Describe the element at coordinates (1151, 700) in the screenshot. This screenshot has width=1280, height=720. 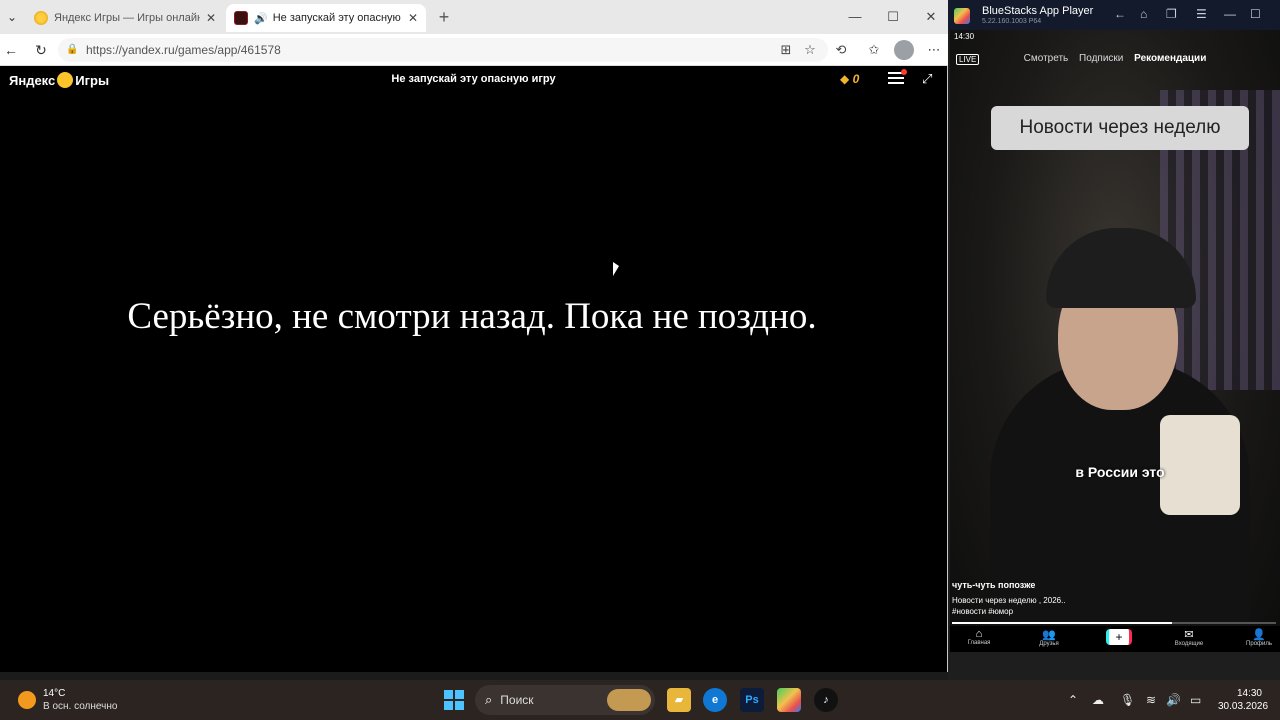
I see `wifi-icon: ≋` at that location.